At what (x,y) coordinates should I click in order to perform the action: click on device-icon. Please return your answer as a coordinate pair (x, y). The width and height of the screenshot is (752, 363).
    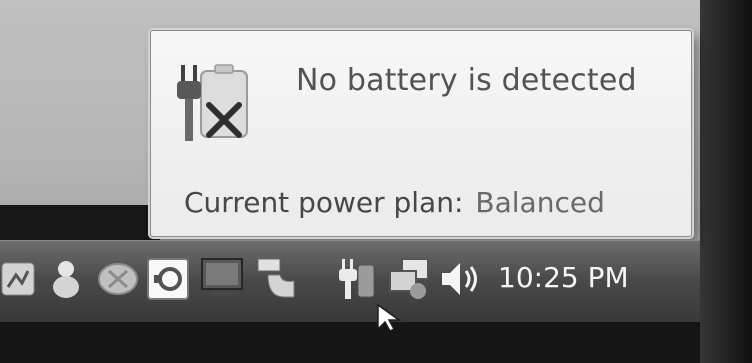
    Looking at the image, I should click on (276, 279).